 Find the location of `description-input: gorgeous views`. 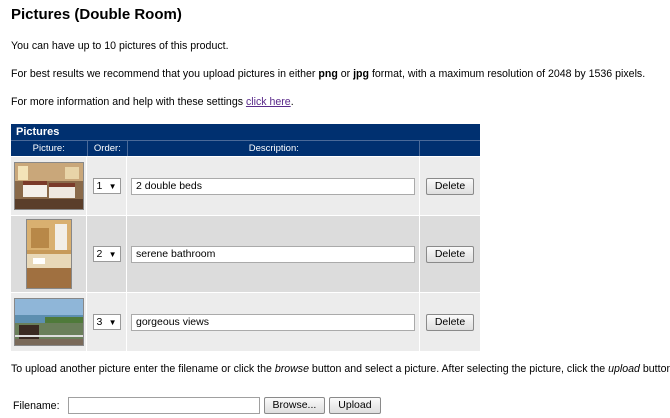

description-input: gorgeous views is located at coordinates (273, 322).